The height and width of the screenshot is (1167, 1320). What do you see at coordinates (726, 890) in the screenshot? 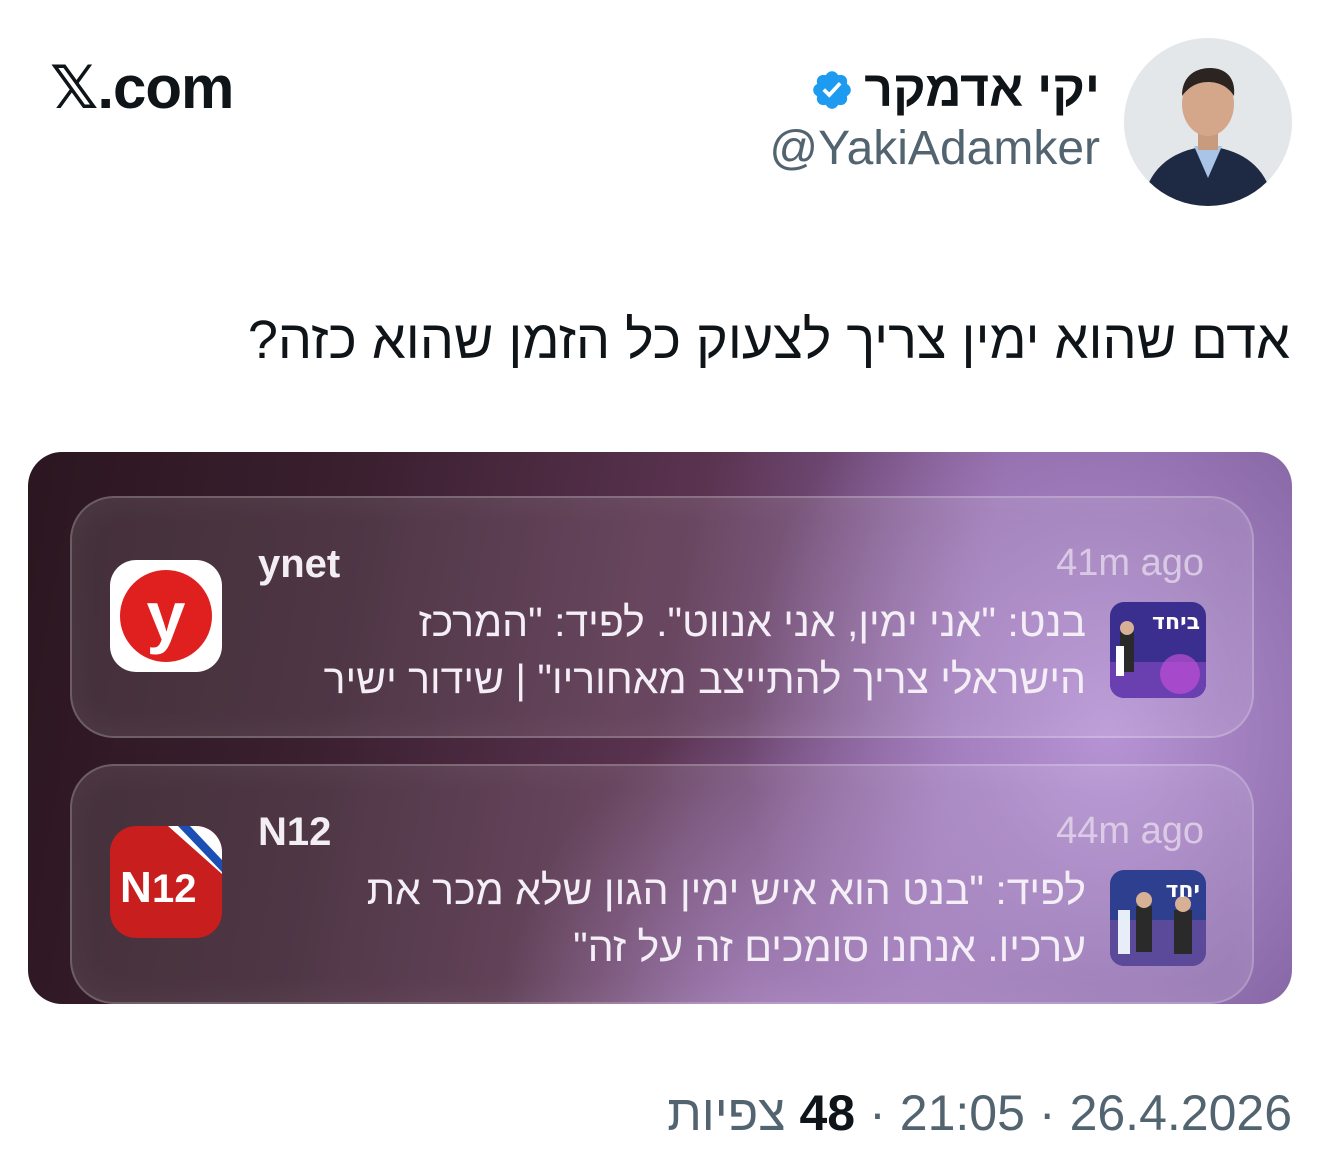
I see `notification-body-line: לפיד: "בנט הוא איש ימין הגון שלא מכר את` at bounding box center [726, 890].